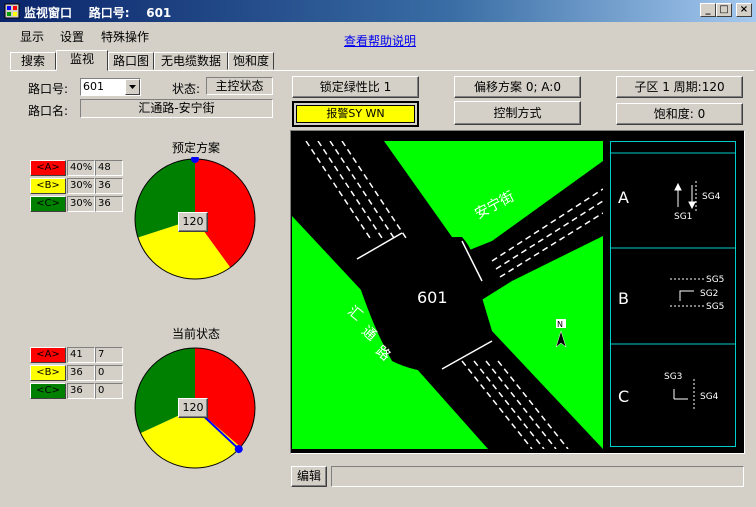  What do you see at coordinates (109, 373) in the screenshot?
I see `current-val-1: 0` at bounding box center [109, 373].